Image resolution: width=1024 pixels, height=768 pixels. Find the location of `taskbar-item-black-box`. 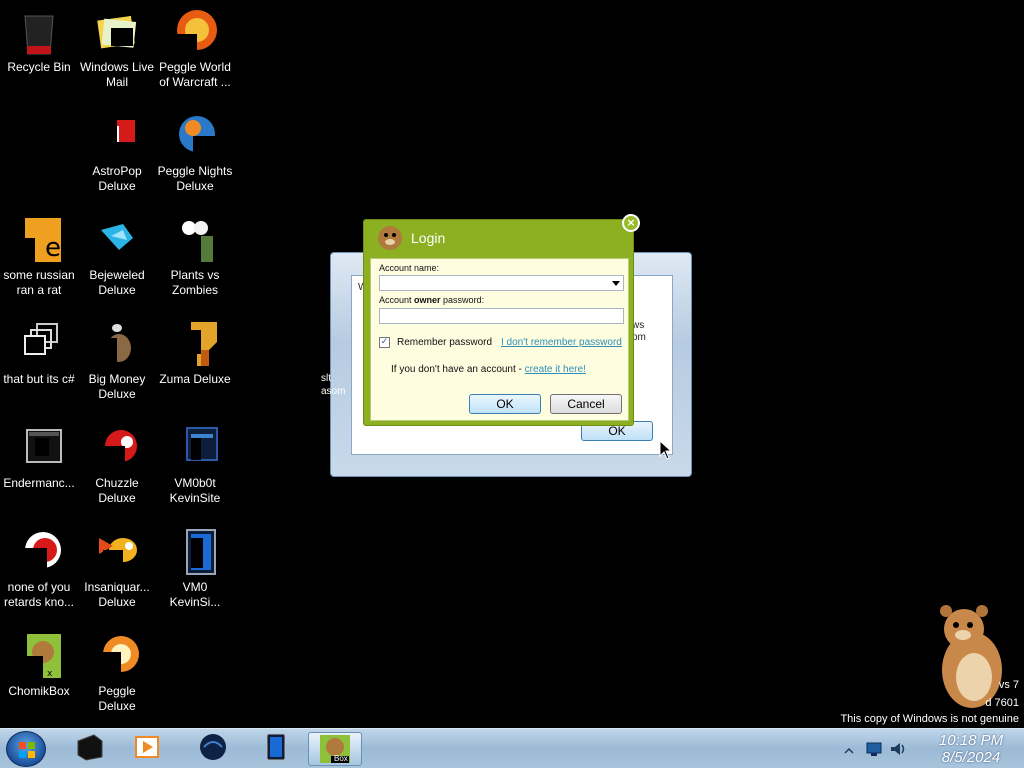

taskbar-item-black-box is located at coordinates (89, 749).